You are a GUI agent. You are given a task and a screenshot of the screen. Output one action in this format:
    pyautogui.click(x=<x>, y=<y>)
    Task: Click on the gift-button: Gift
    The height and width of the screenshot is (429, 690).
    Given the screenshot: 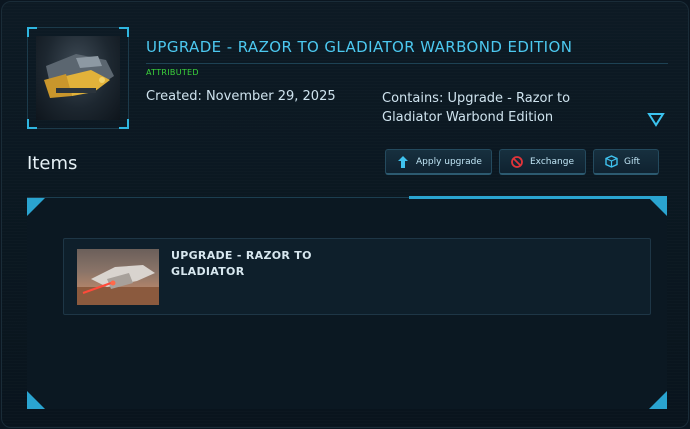 What is the action you would take?
    pyautogui.click(x=626, y=162)
    